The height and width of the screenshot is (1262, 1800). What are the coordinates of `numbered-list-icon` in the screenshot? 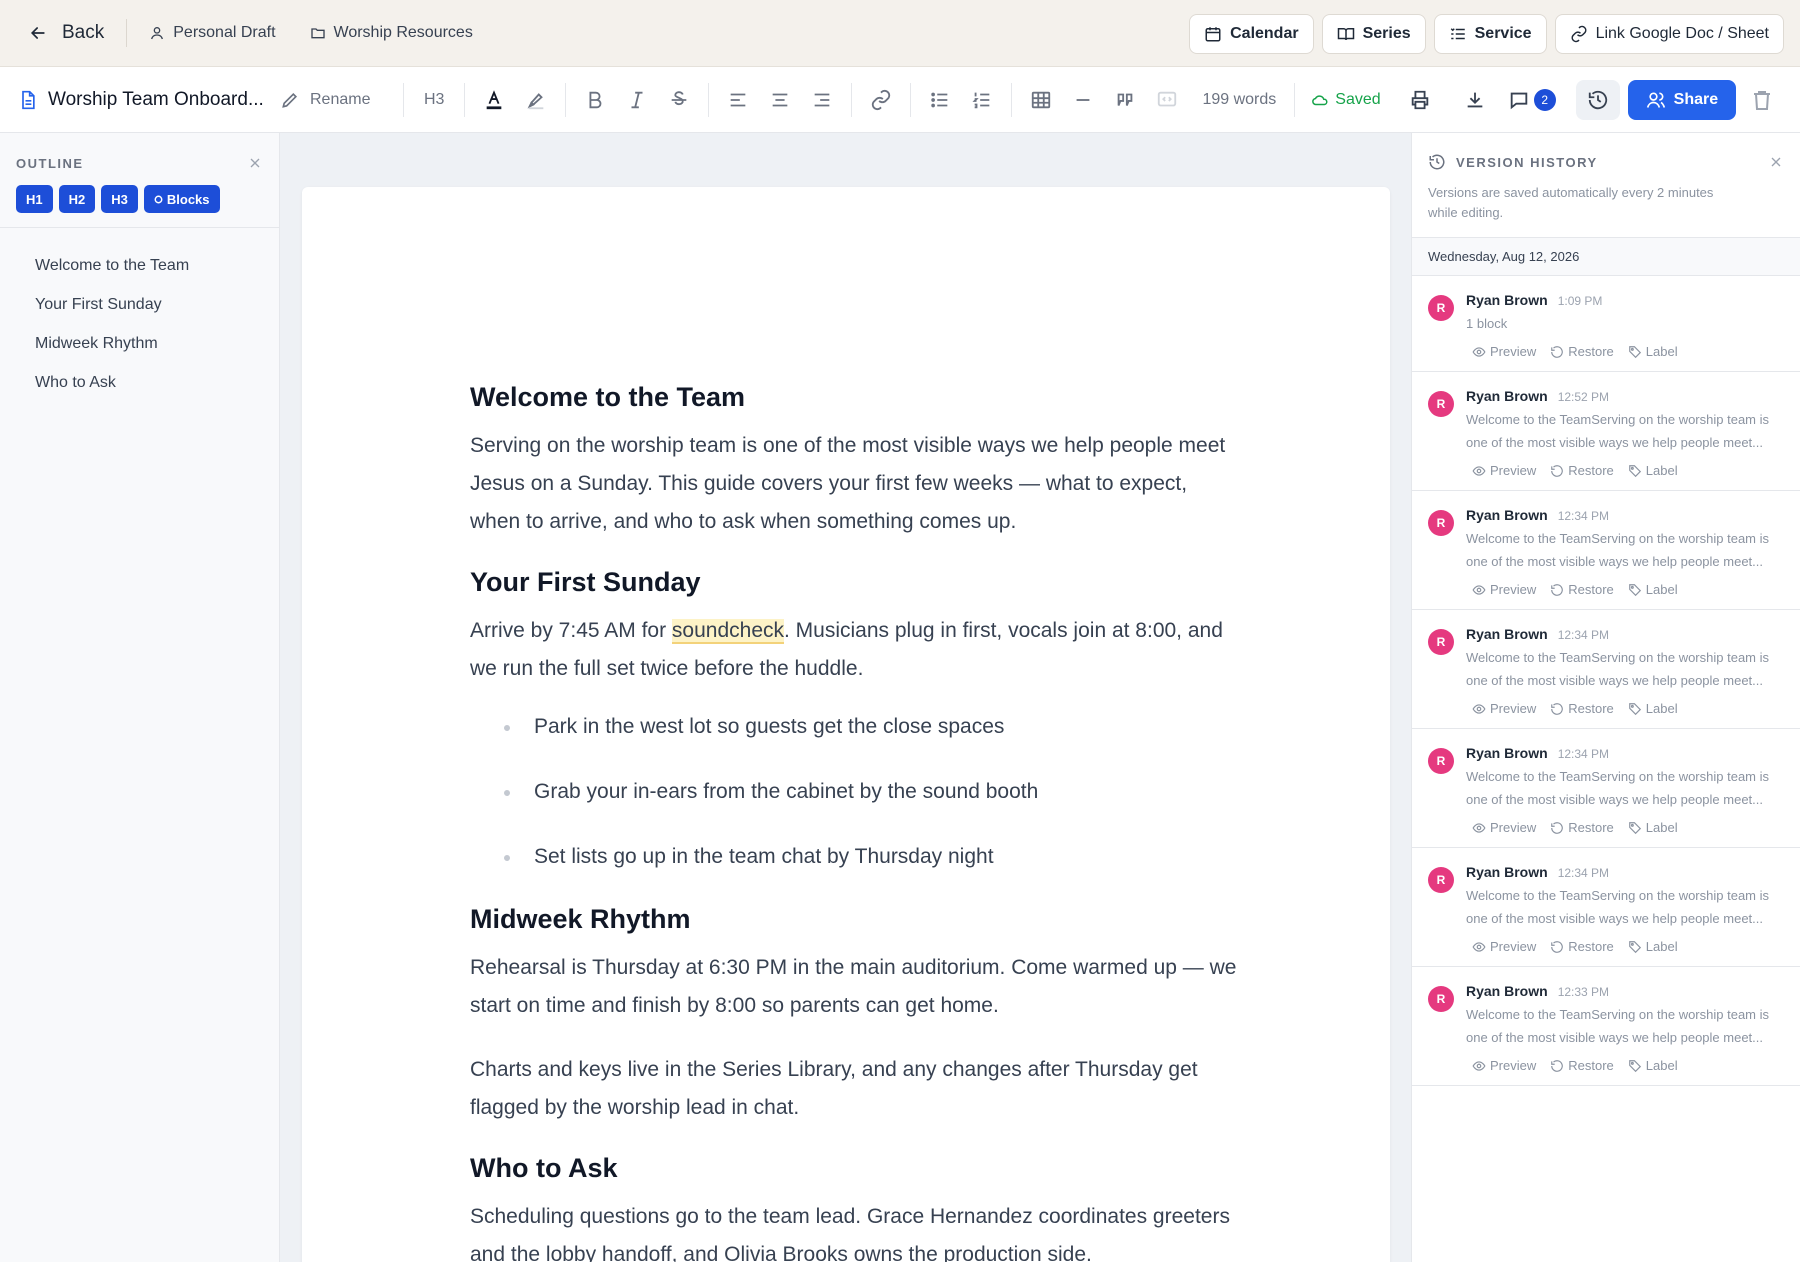 It's located at (981, 100).